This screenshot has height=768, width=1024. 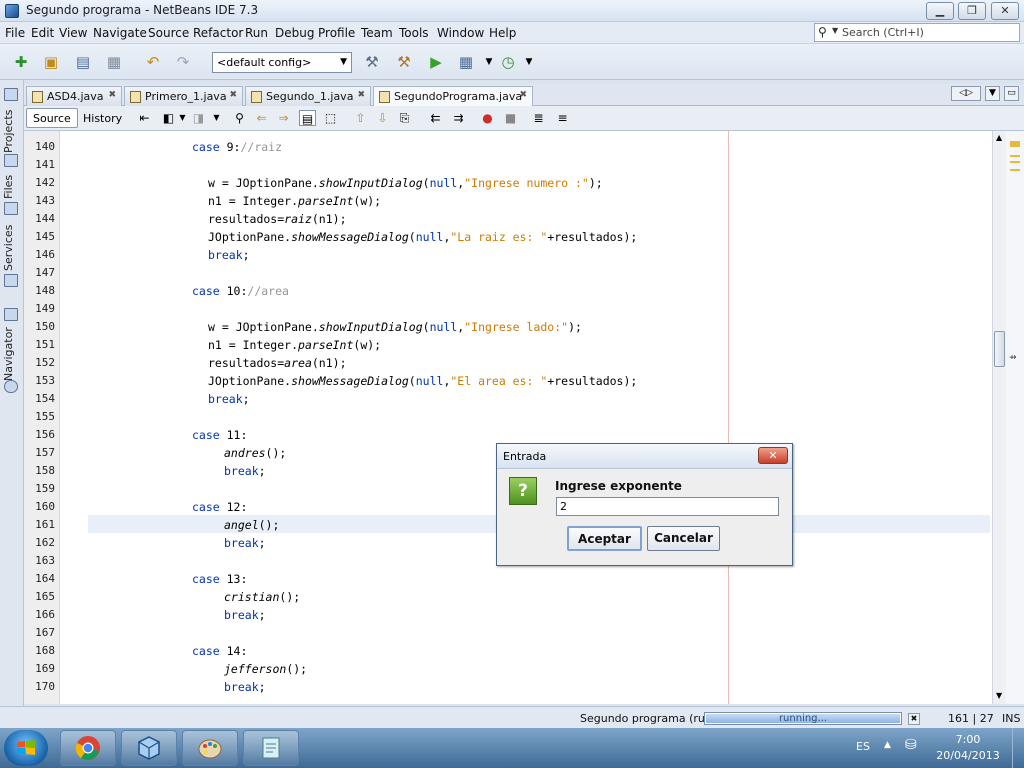 I want to click on tab-asd4: ASD4.java ✖, so click(x=74, y=96).